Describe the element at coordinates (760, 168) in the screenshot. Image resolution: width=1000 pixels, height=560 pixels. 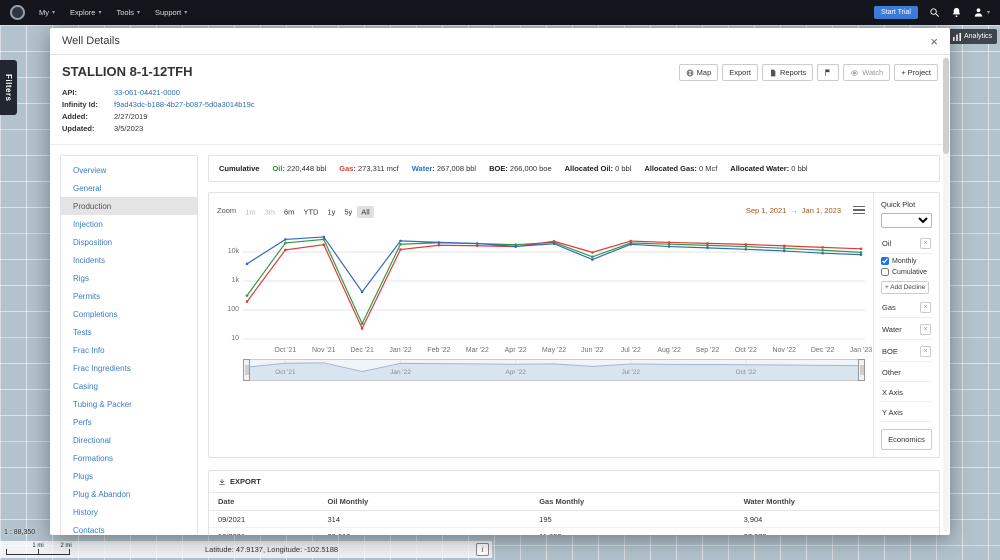
I see `cumulative-stat-label: Allocated Water:` at that location.